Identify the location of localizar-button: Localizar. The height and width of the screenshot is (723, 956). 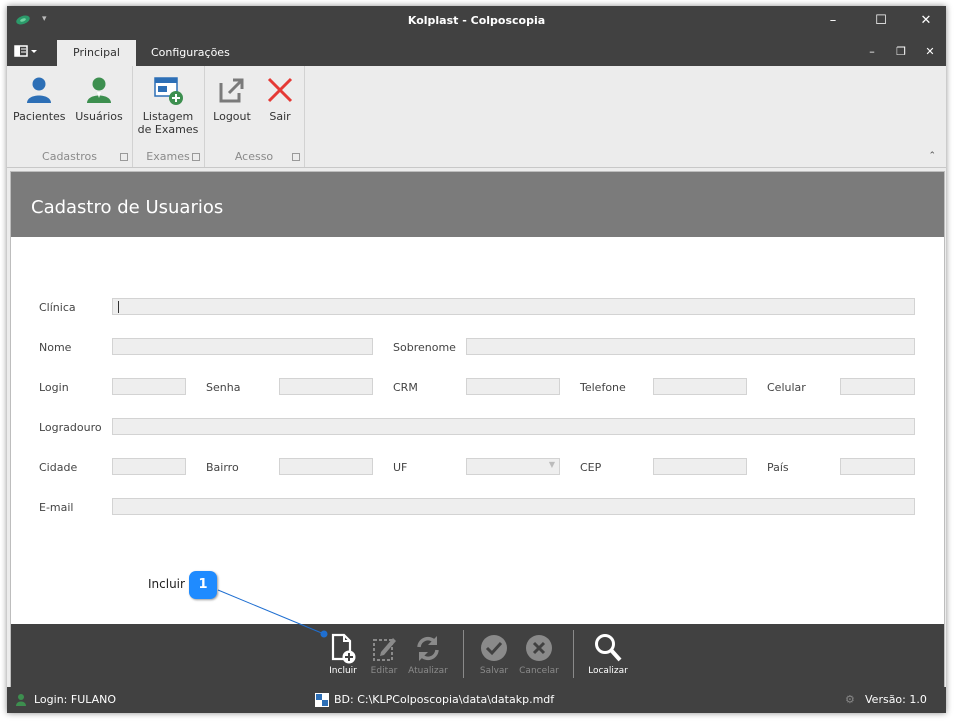
(608, 653).